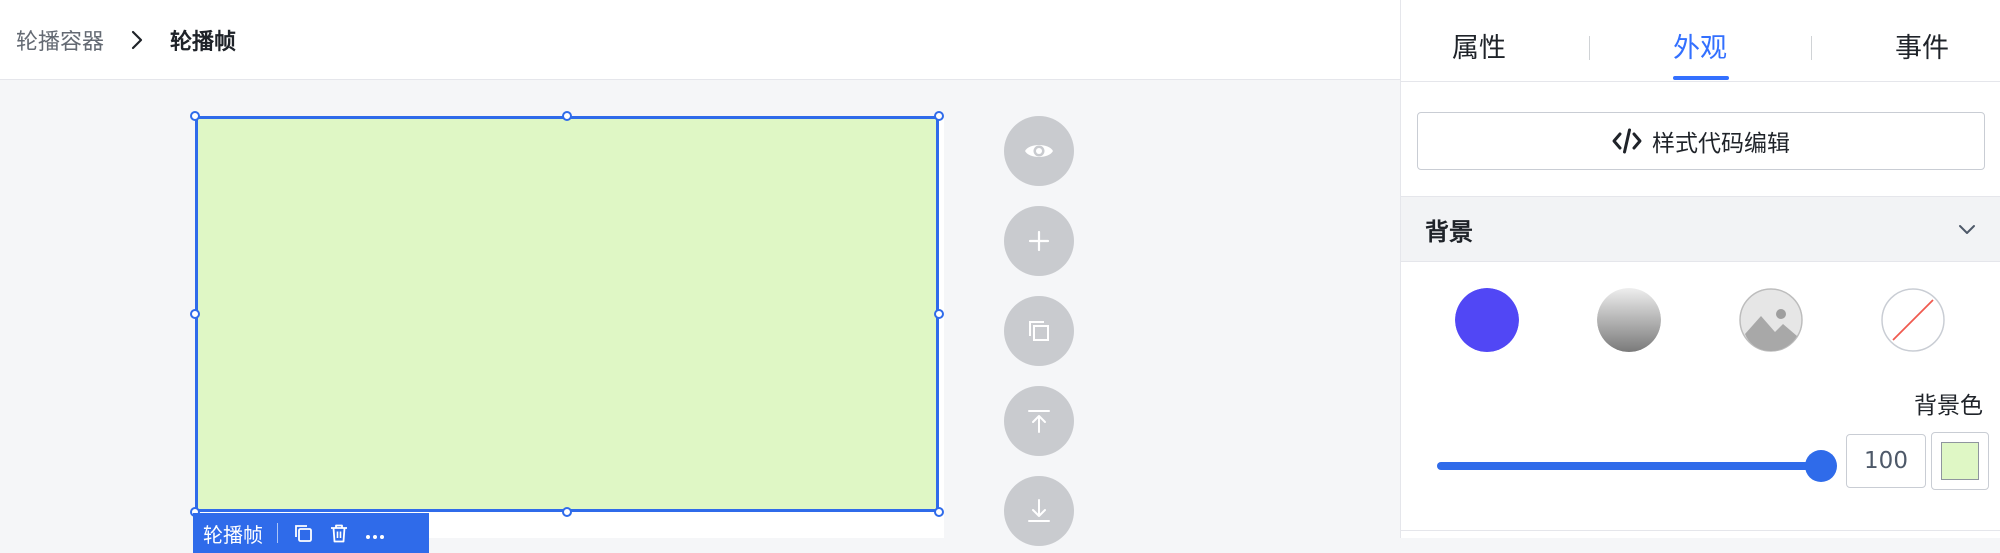 The height and width of the screenshot is (553, 2000). What do you see at coordinates (60, 40) in the screenshot?
I see `breadcrumb-parent: 轮播容器` at bounding box center [60, 40].